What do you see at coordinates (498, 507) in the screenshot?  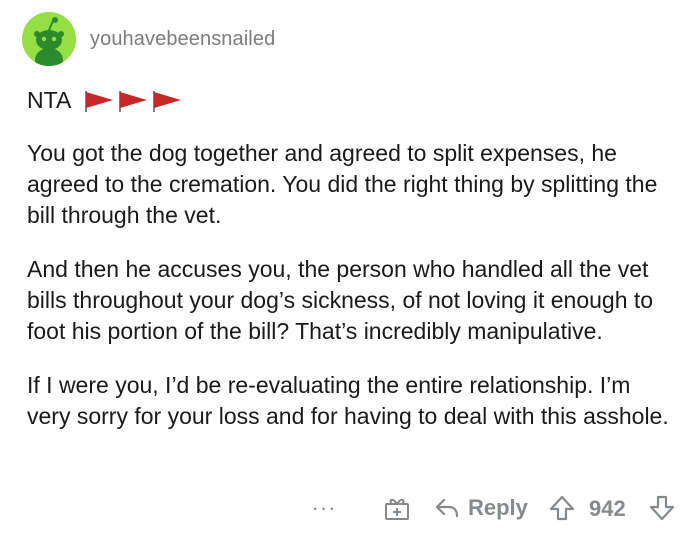 I see `reply-label: Reply` at bounding box center [498, 507].